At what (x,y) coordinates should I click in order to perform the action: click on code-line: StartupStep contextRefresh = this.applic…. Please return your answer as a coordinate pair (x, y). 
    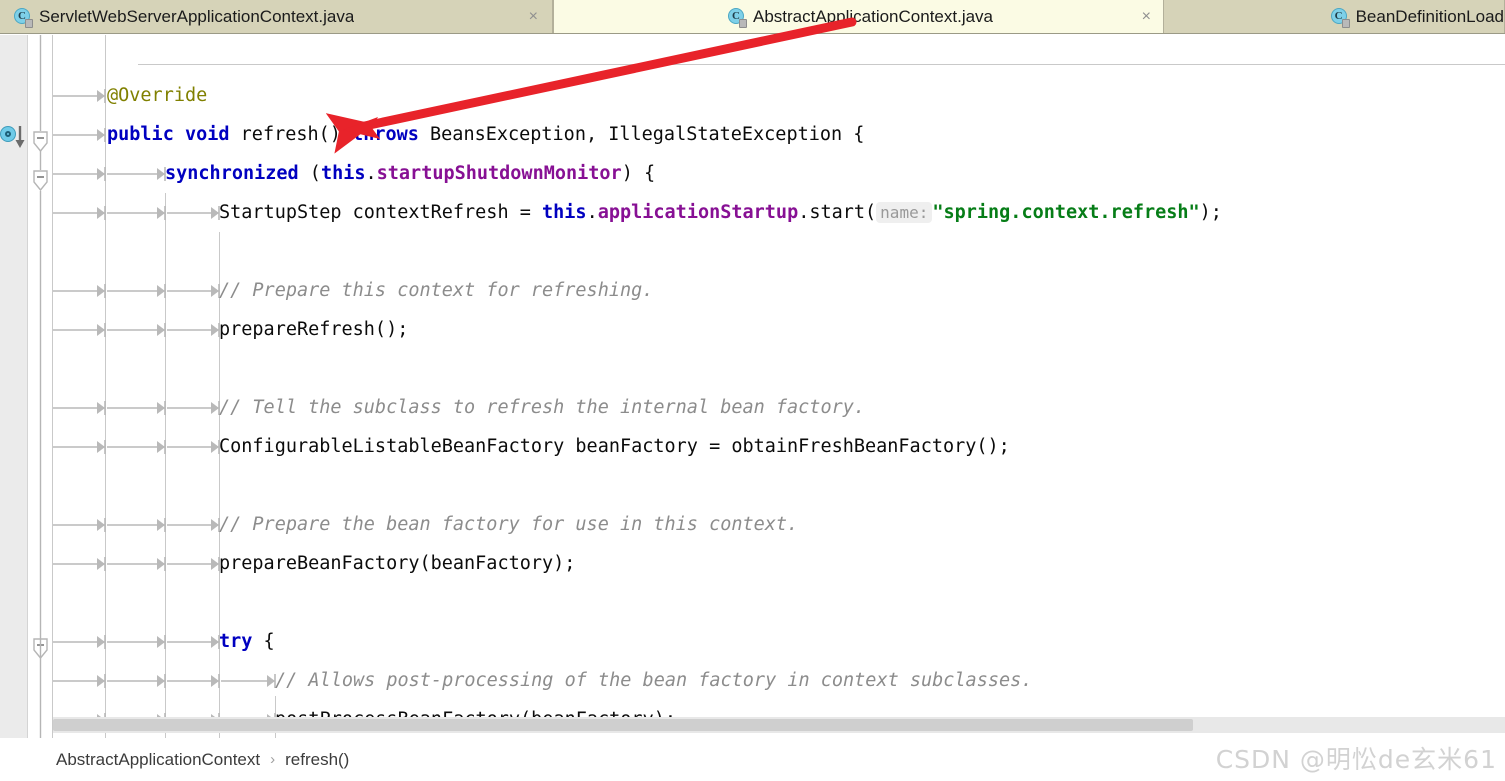
    Looking at the image, I should click on (779, 212).